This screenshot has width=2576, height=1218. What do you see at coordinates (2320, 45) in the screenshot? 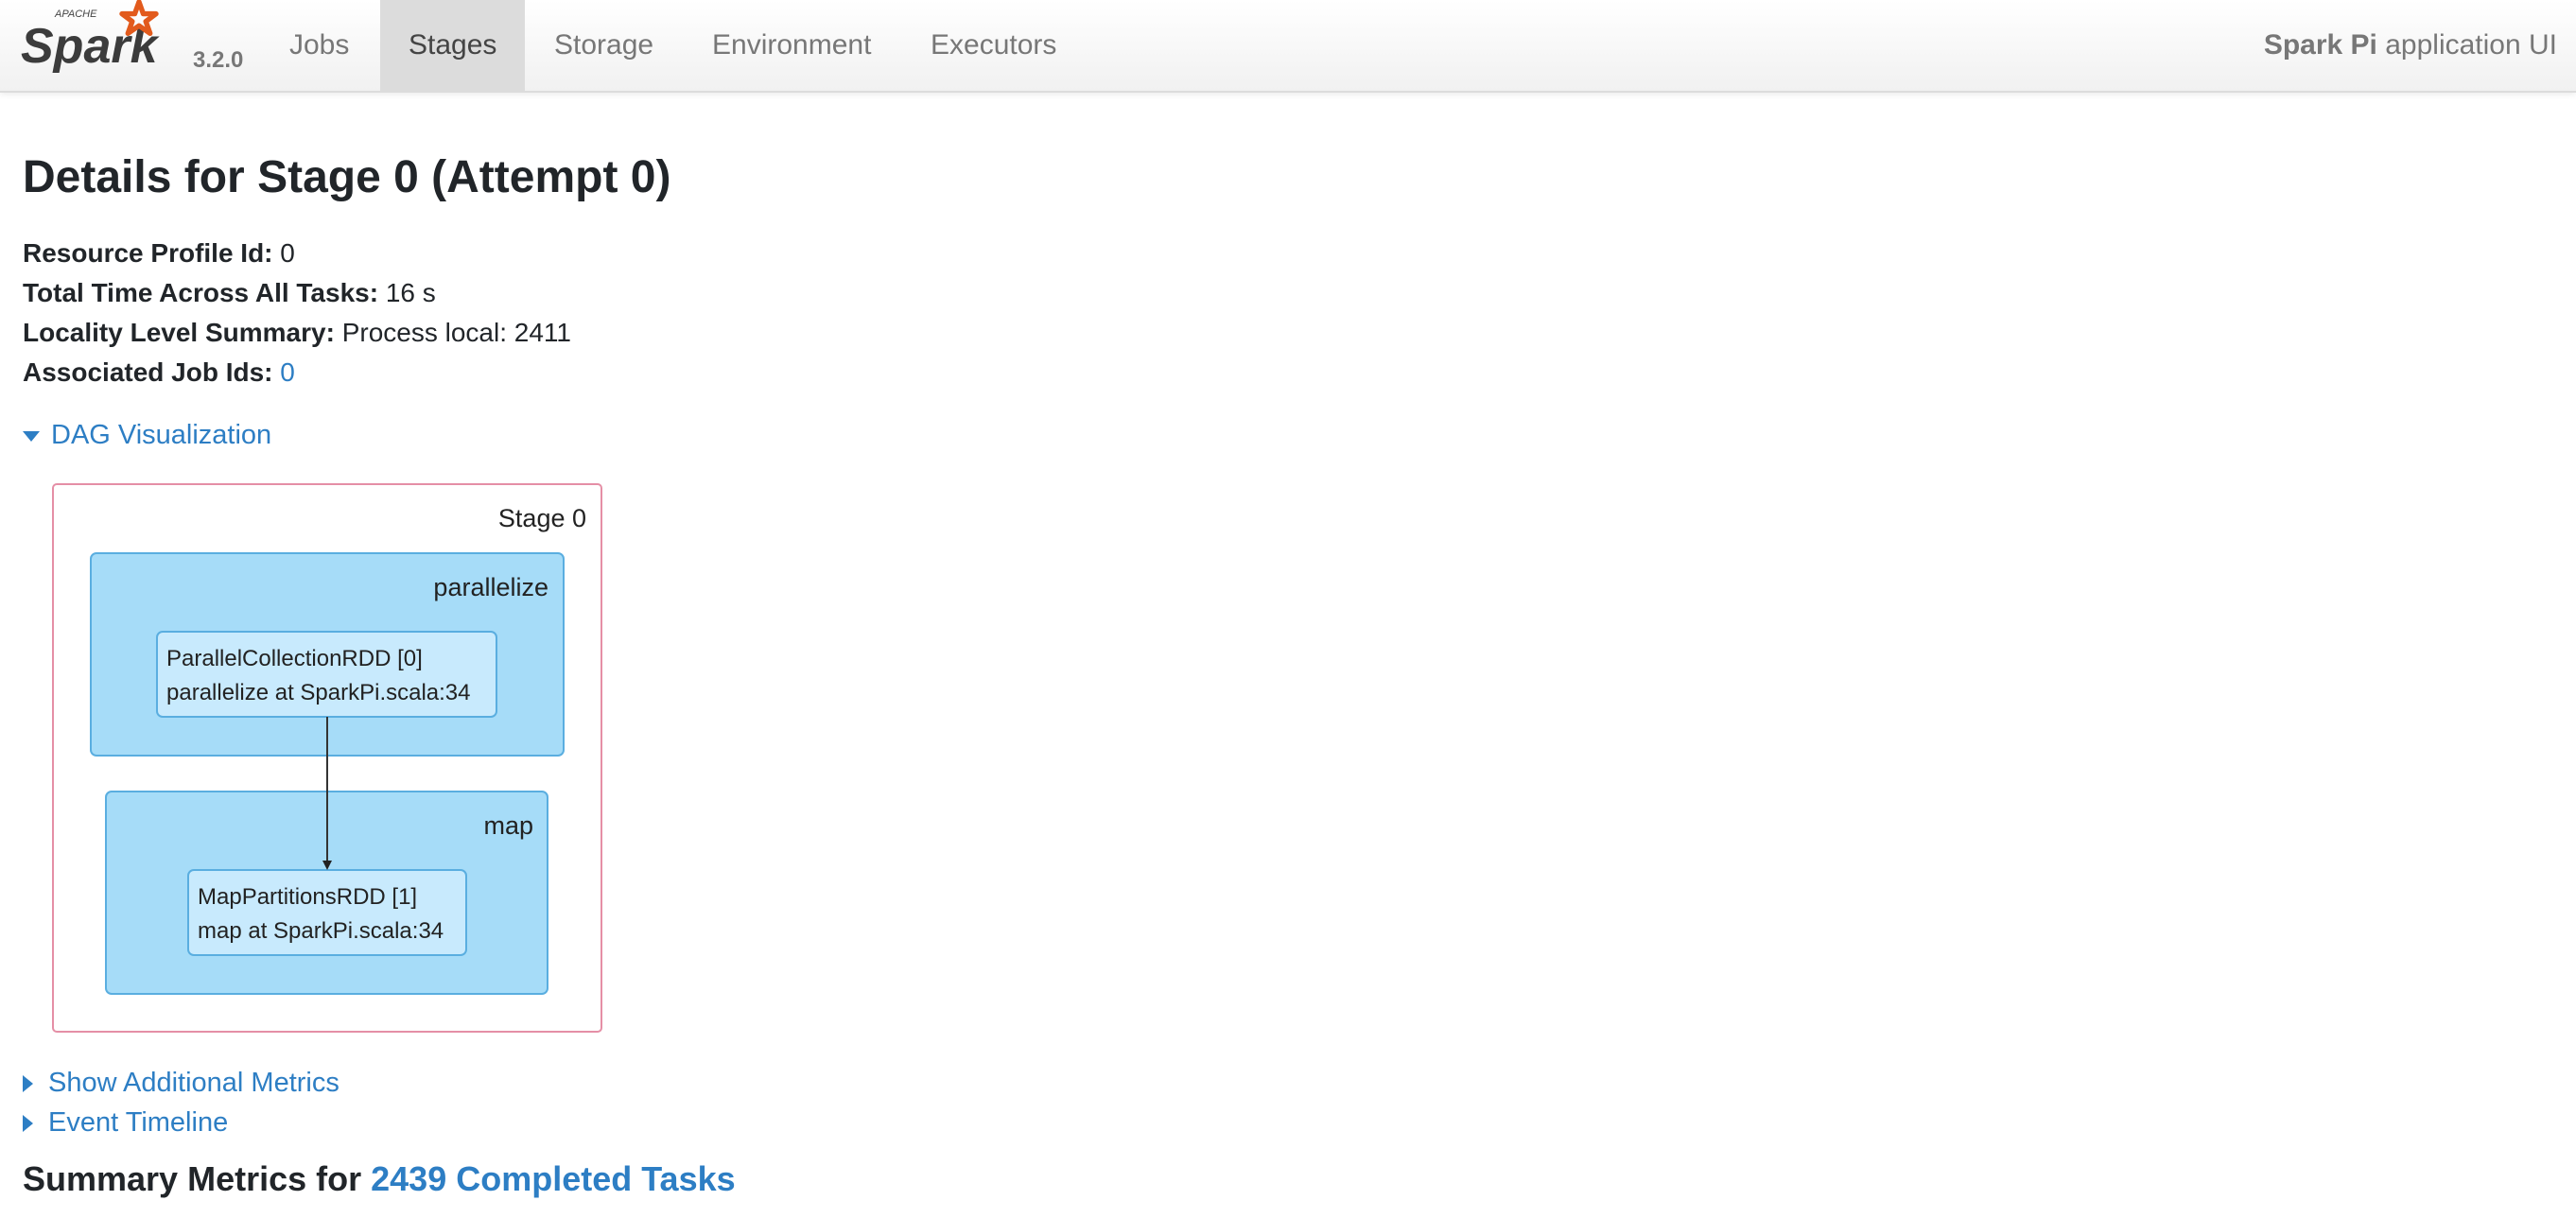
I see `app-name: Spark Pi` at bounding box center [2320, 45].